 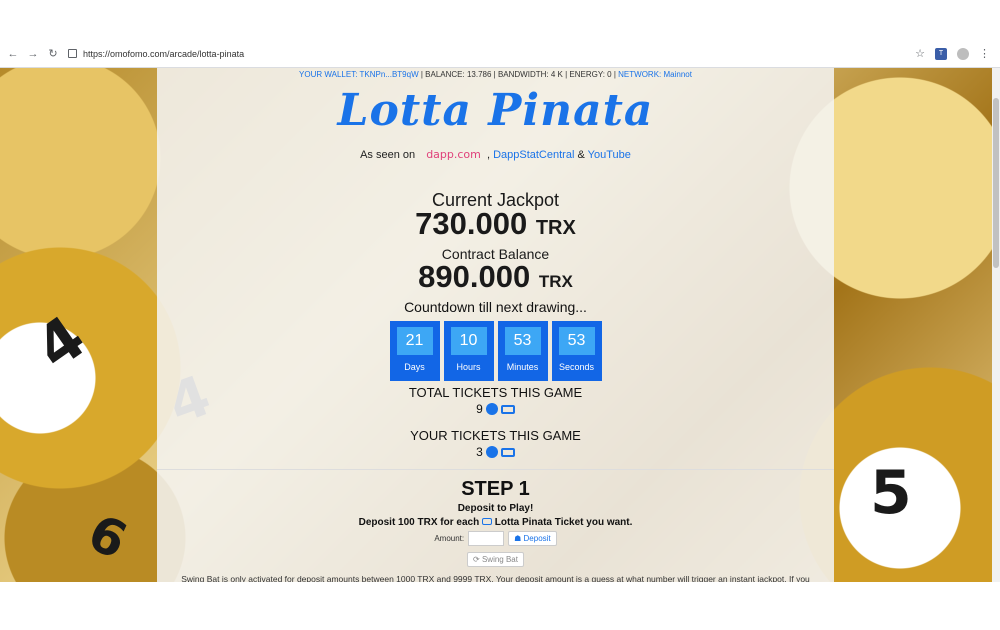 I want to click on total-tickets-count: 9, so click(x=479, y=409).